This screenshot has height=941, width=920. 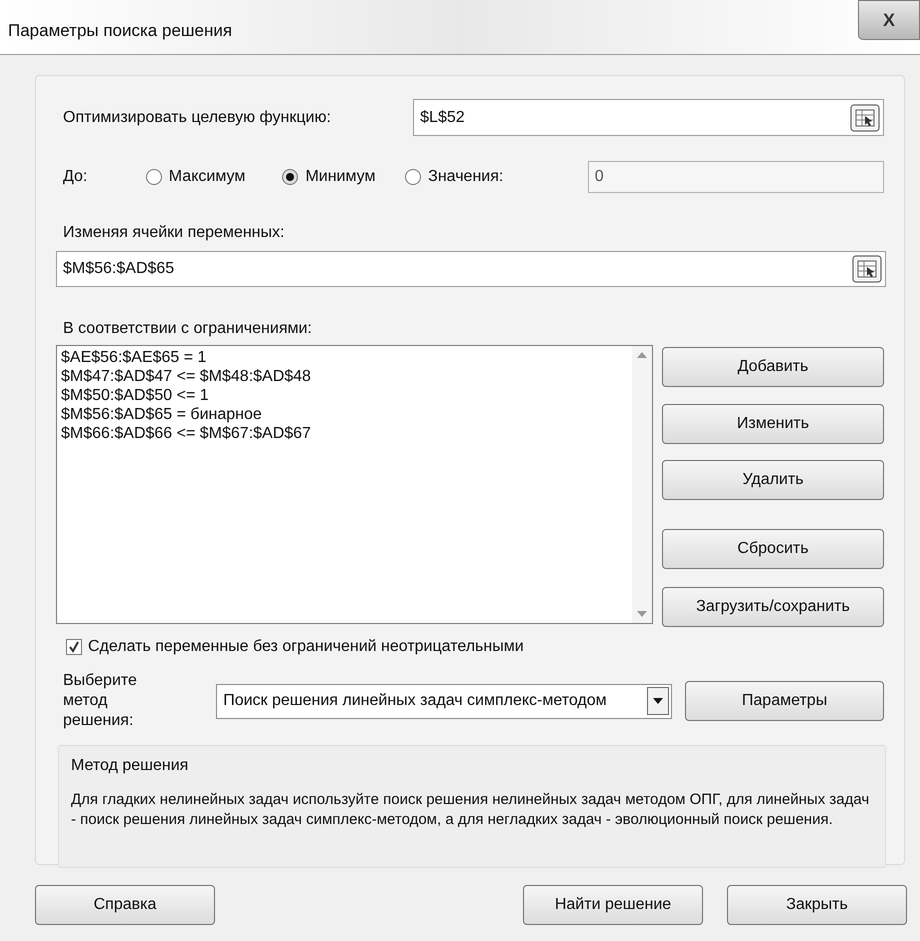 What do you see at coordinates (130, 766) in the screenshot?
I see `description-title: Метод решения` at bounding box center [130, 766].